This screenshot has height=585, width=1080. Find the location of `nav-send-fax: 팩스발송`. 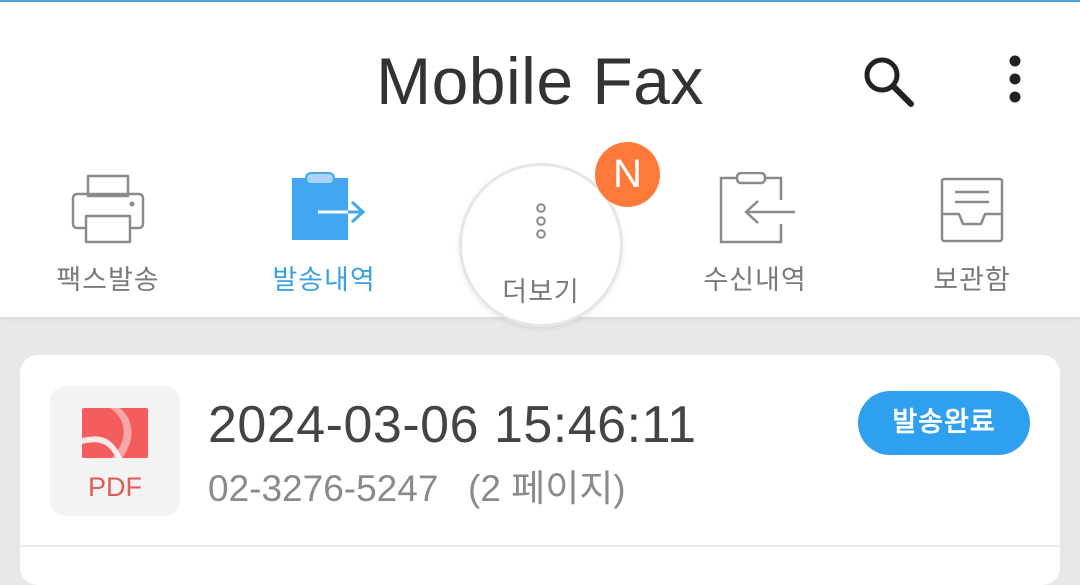

nav-send-fax: 팩스발송 is located at coordinates (108, 237).